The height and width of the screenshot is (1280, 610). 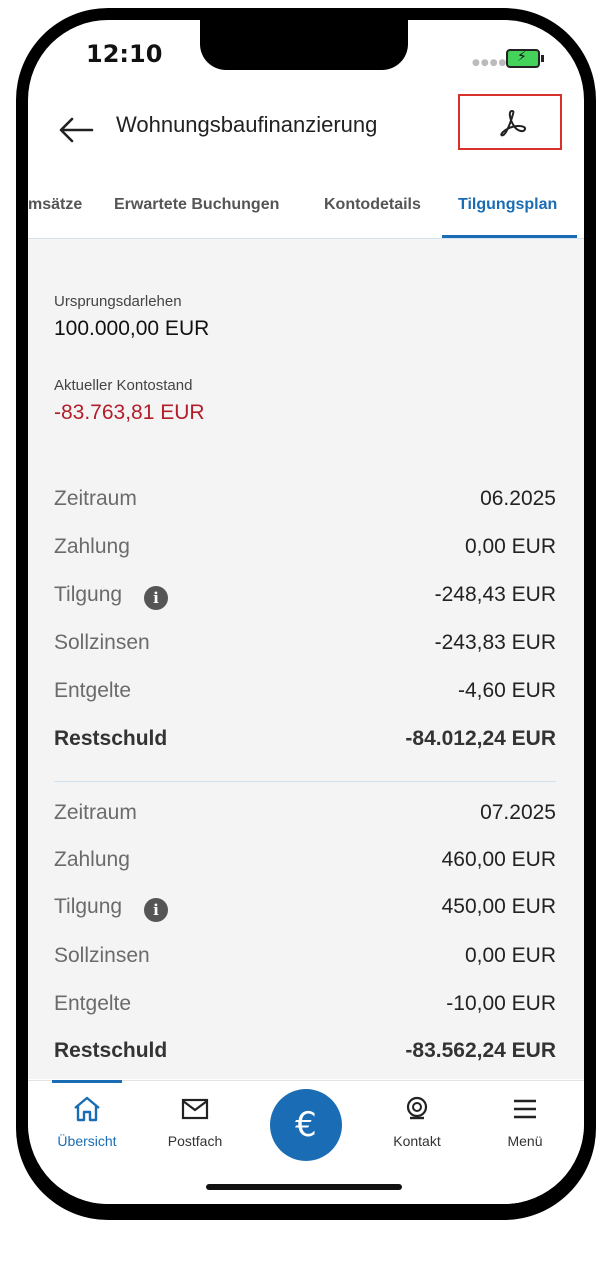 I want to click on tab-tilgungsplan: Tilgungsplan, so click(x=507, y=205).